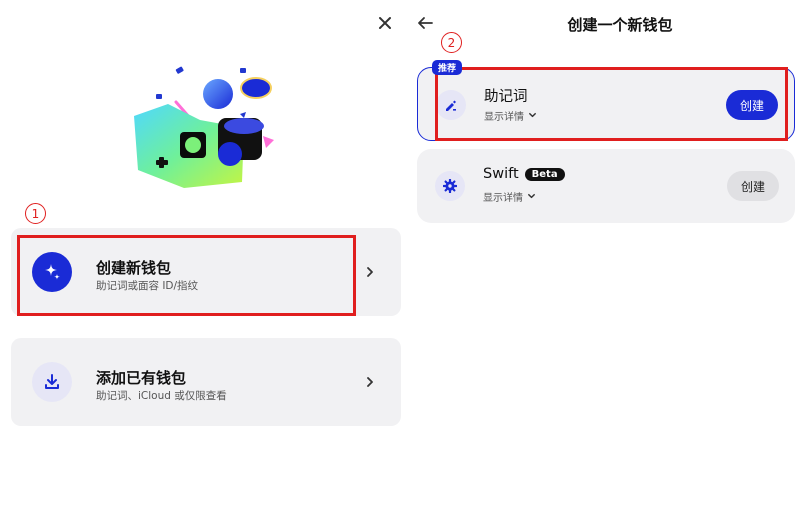 This screenshot has height=511, width=800. What do you see at coordinates (206, 382) in the screenshot?
I see `add-existing-wallet-option: 添加已有钱包 助记词、iCloud 或仅限查看` at bounding box center [206, 382].